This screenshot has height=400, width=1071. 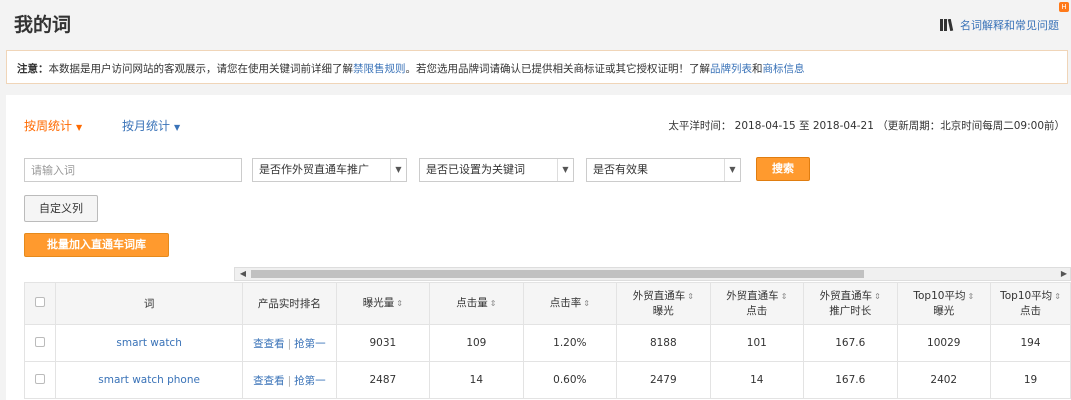 What do you see at coordinates (944, 343) in the screenshot?
I see `top10-impressions-cell: 10029` at bounding box center [944, 343].